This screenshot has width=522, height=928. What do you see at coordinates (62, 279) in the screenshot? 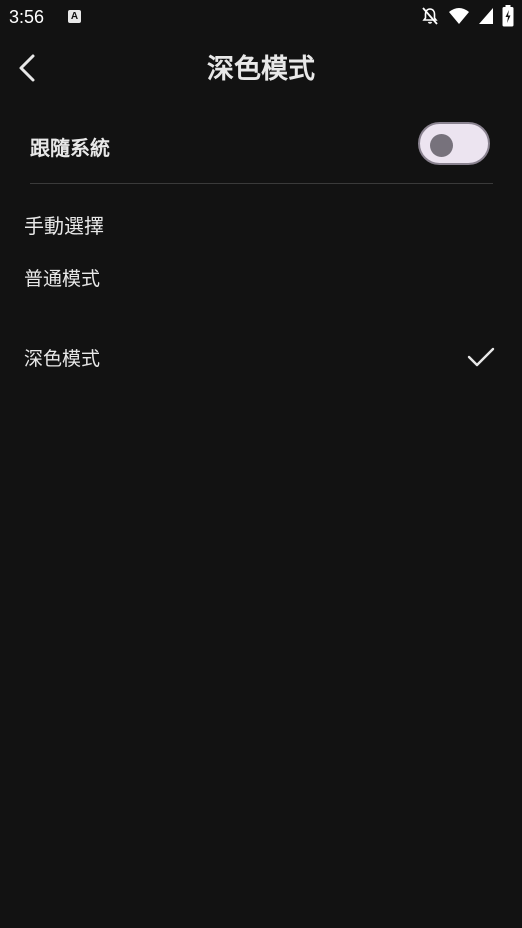
I see `option-label: 普通模式` at bounding box center [62, 279].